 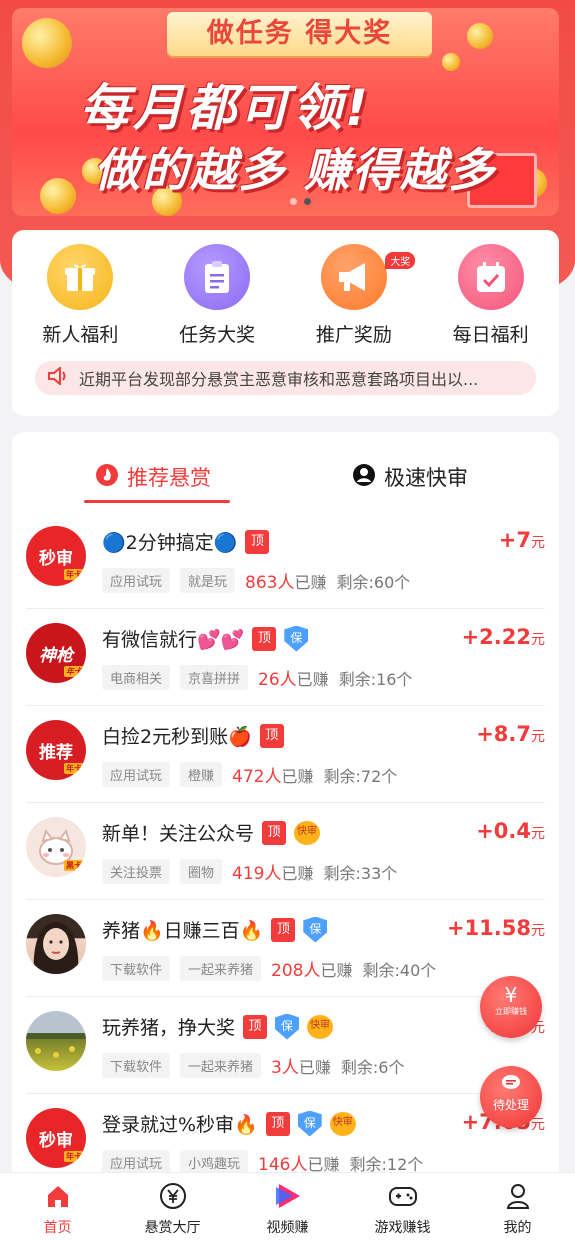 I want to click on portrait-avatar-icon, so click(x=56, y=948).